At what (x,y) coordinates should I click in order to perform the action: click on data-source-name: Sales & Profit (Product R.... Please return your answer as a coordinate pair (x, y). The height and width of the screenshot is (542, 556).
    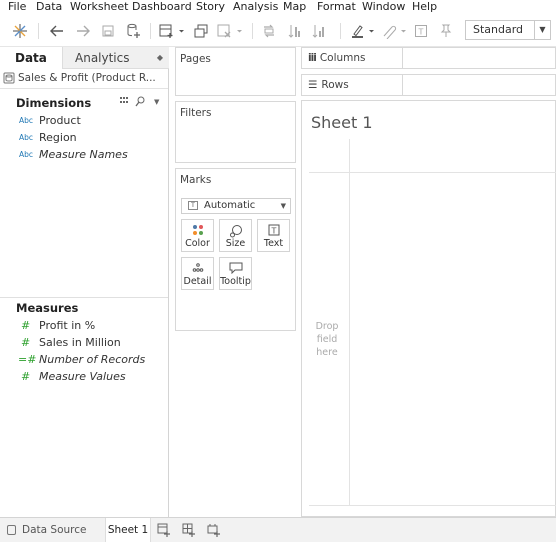
    Looking at the image, I should click on (87, 78).